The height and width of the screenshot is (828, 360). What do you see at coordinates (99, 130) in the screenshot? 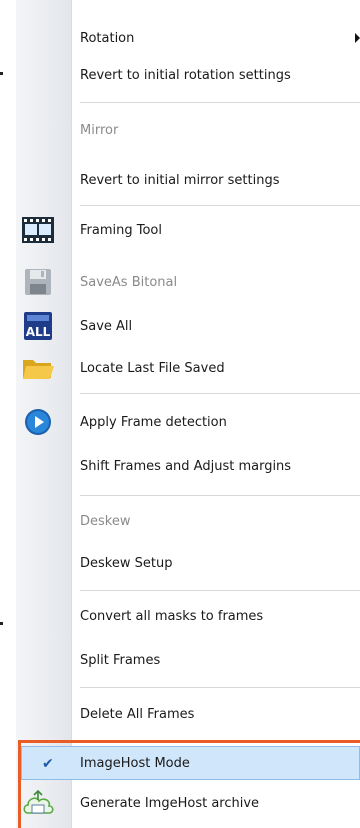
I see `menu-item-label: Mirror` at bounding box center [99, 130].